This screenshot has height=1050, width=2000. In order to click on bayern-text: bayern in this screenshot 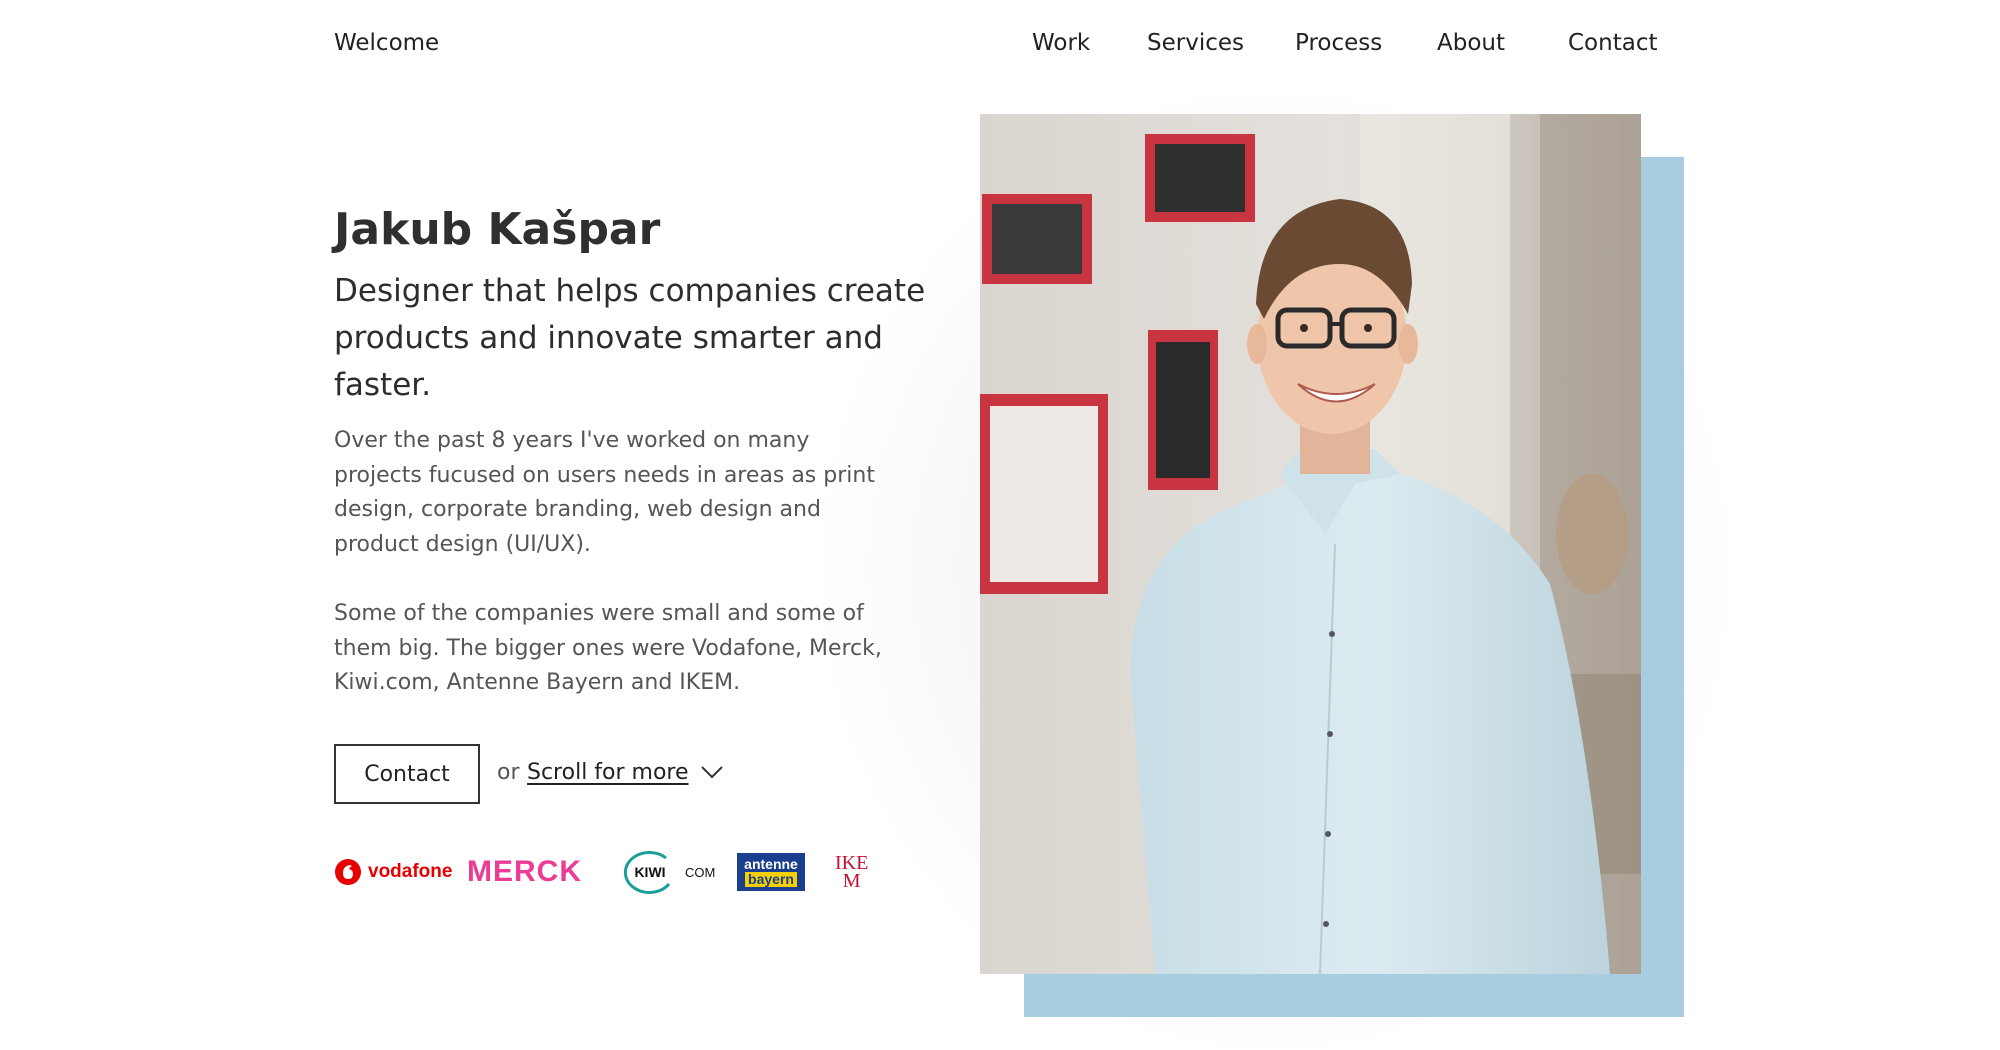, I will do `click(771, 879)`.